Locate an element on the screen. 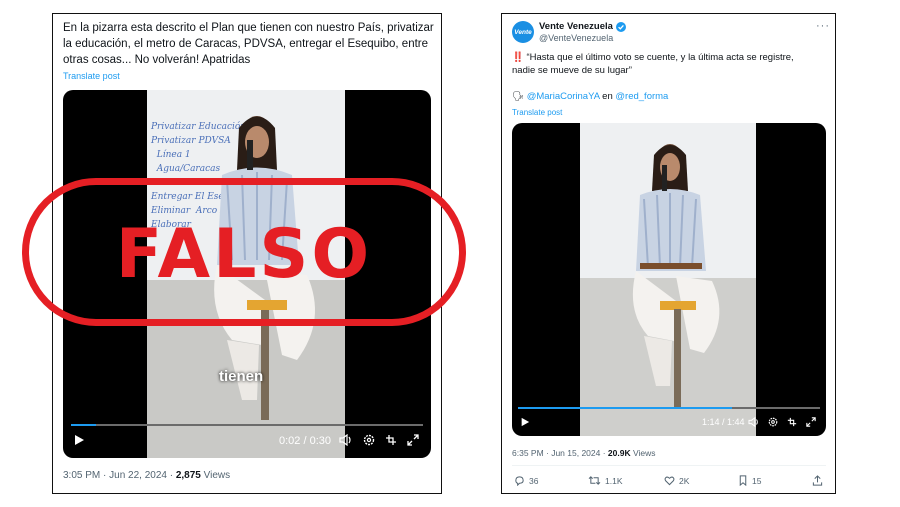 The width and height of the screenshot is (900, 507). tweet-meta: 3:05 PM · Jun 22, 2024 · 2,875 Views is located at coordinates (146, 475).